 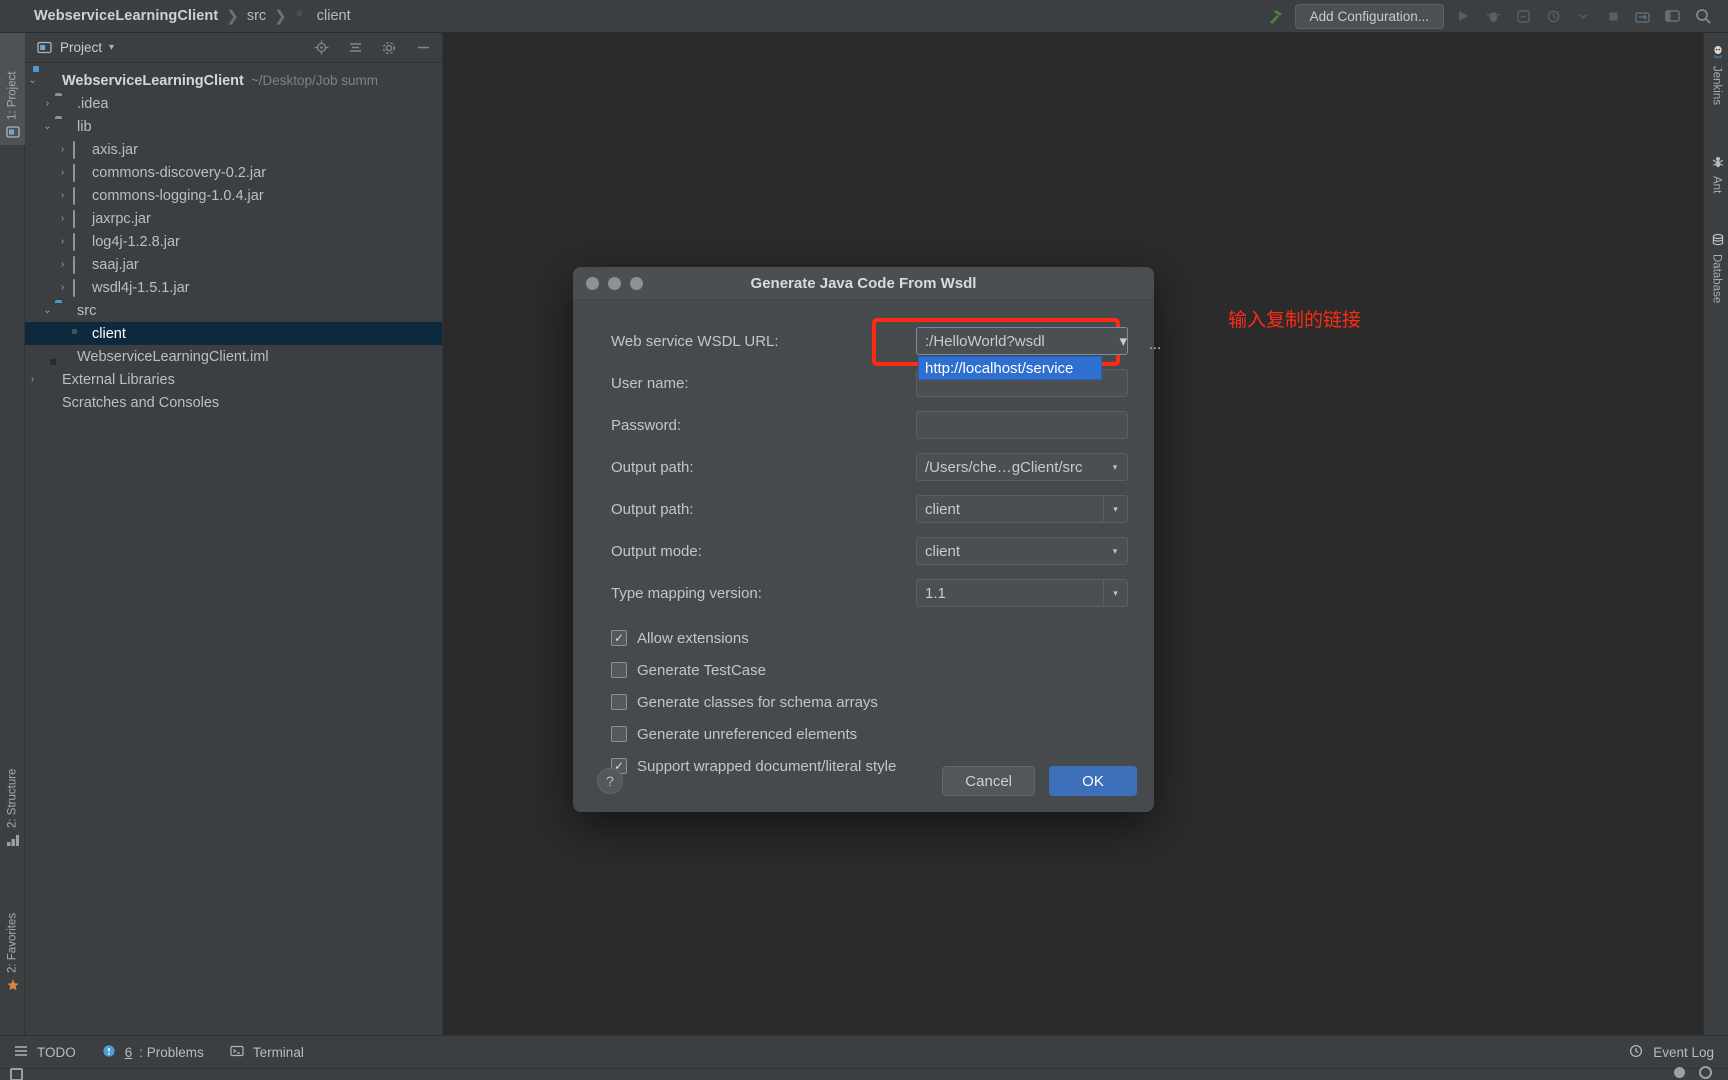 I want to click on tree-row: › wsdl4j-1.5.1.jar, so click(x=233, y=287).